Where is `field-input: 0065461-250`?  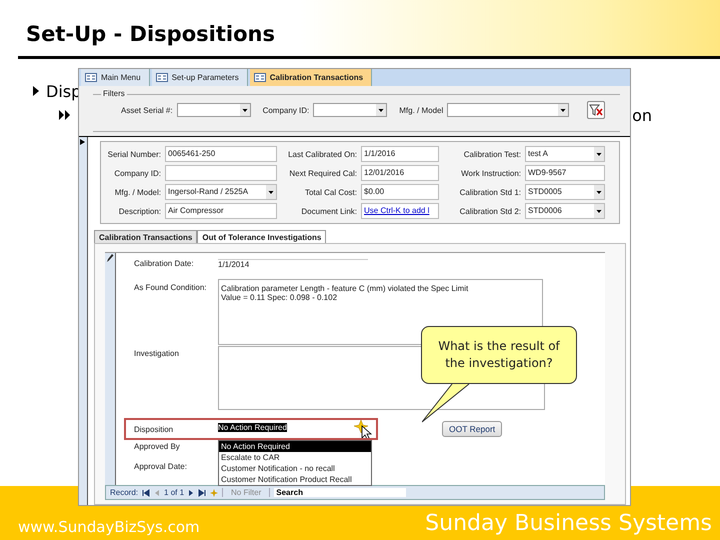
field-input: 0065461-250 is located at coordinates (221, 154).